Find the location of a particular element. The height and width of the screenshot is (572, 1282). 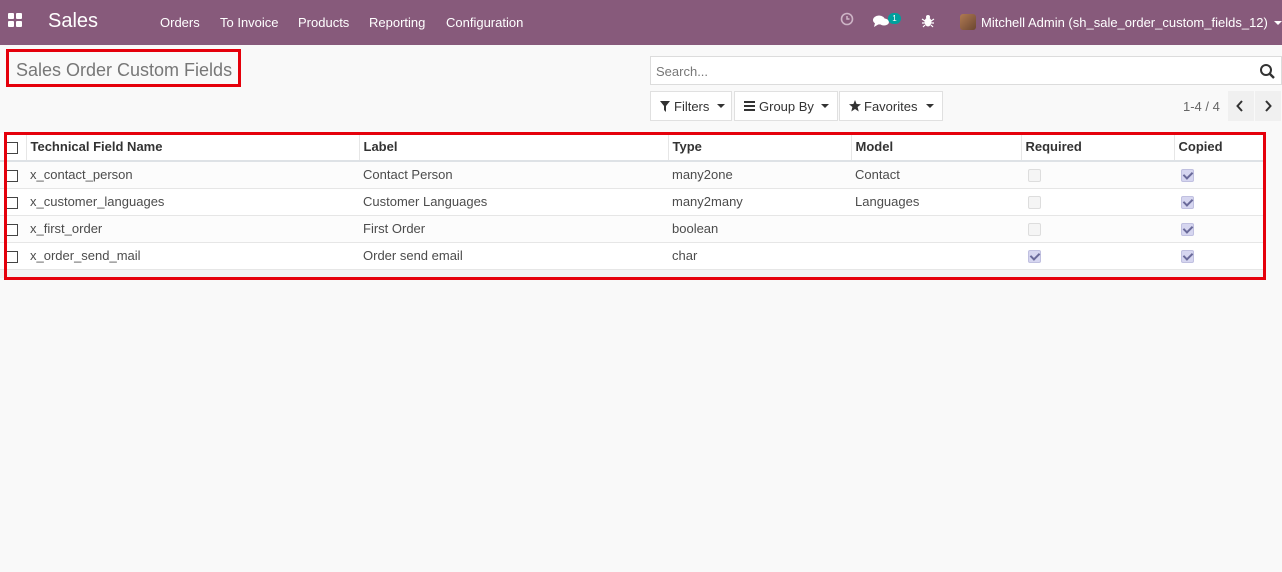

menu-products: Products is located at coordinates (323, 22).